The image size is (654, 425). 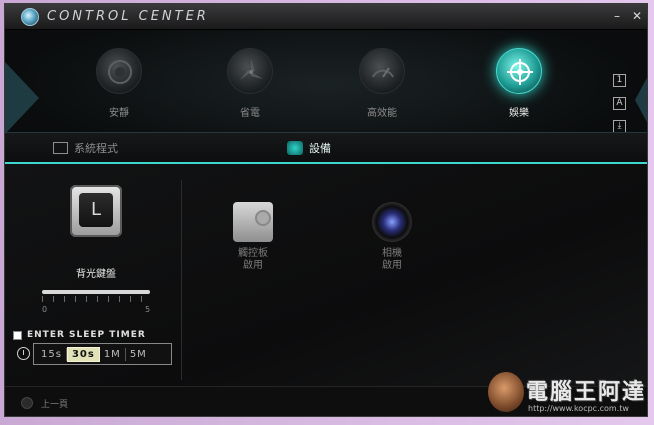 I want to click on slider-ticks, so click(x=96, y=299).